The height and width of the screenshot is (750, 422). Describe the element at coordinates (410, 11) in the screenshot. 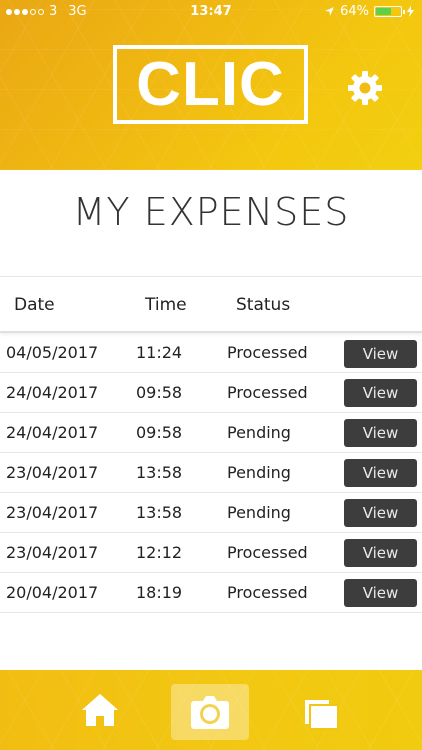

I see `charging-bolt-icon` at that location.